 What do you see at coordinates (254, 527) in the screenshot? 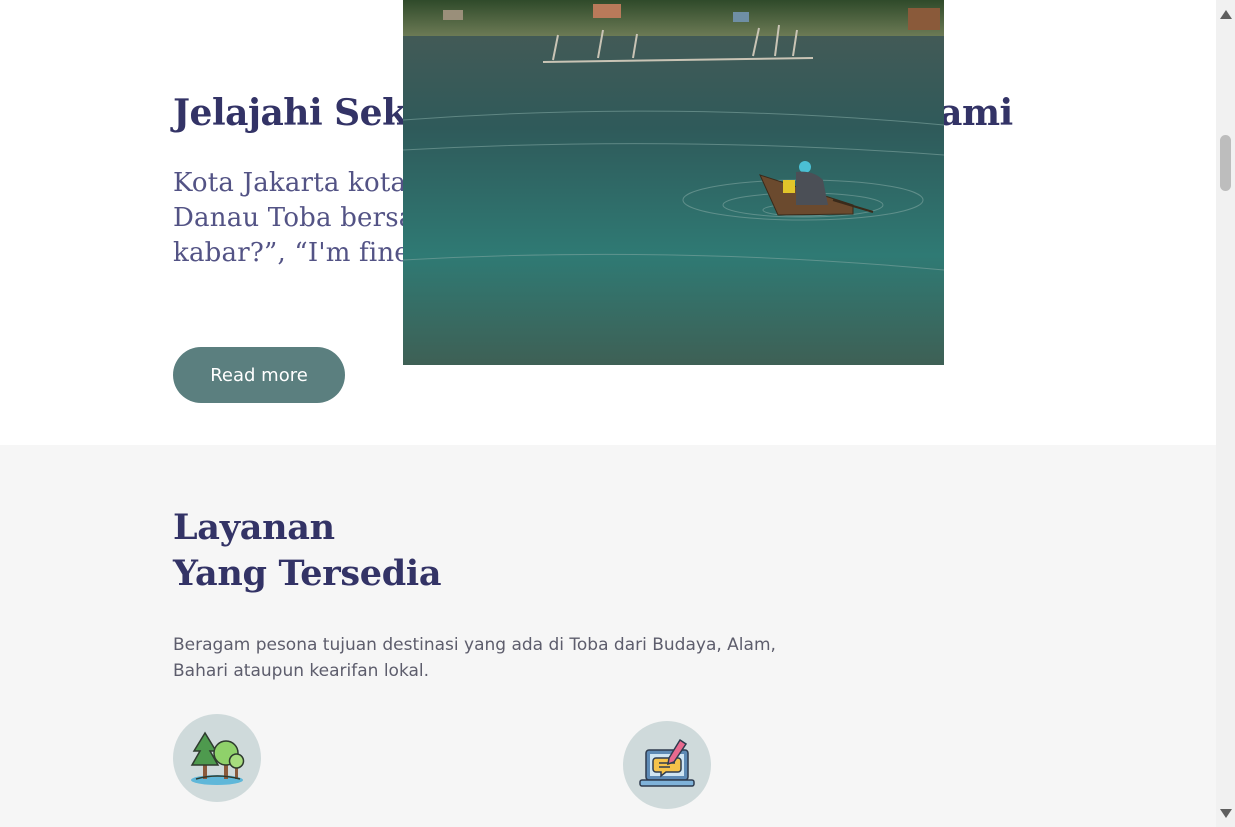
I see `services-title-line1: Layanan` at bounding box center [254, 527].